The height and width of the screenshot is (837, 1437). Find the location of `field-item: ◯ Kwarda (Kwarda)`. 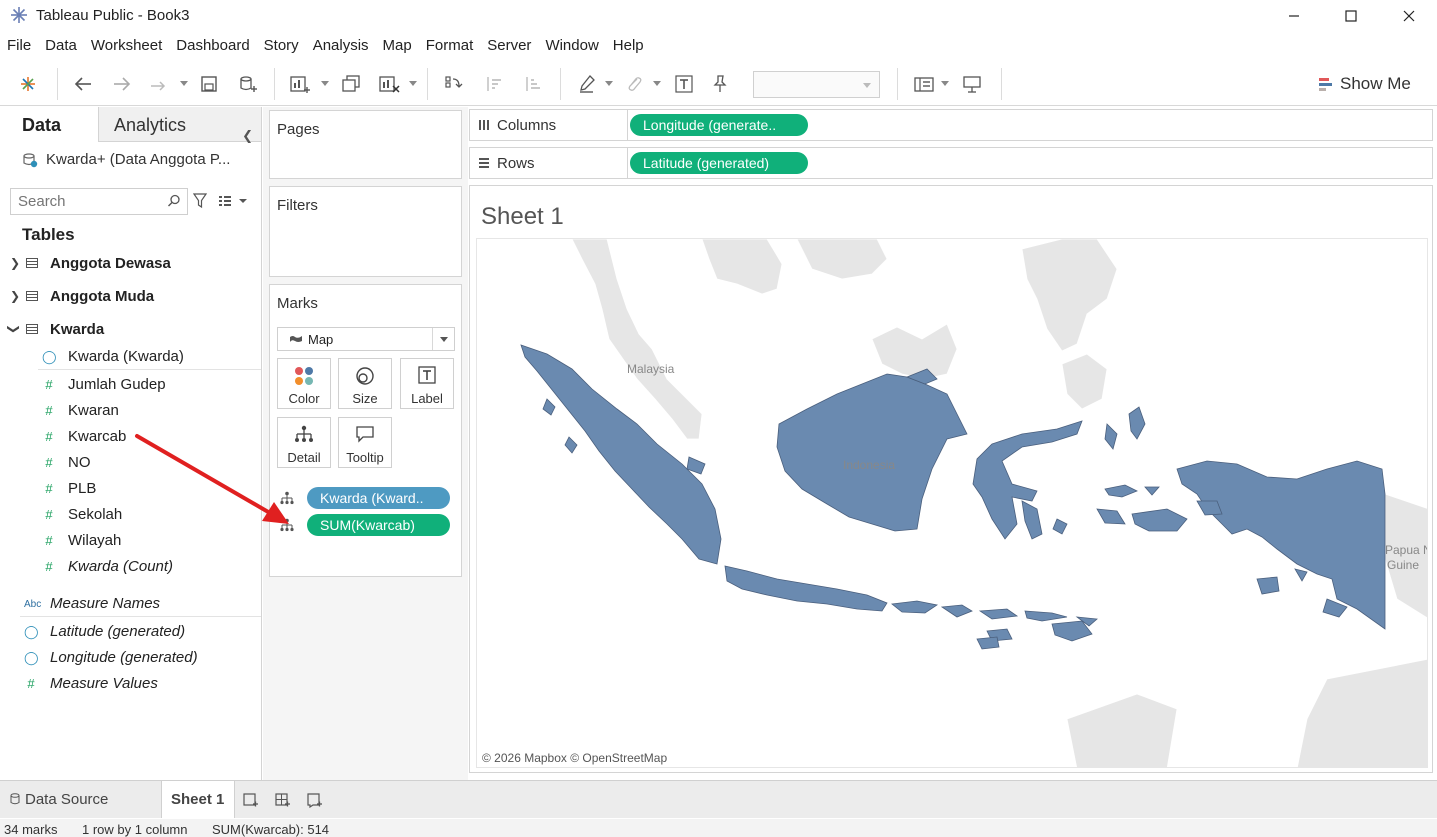

field-item: ◯ Kwarda (Kwarda) is located at coordinates (130, 357).